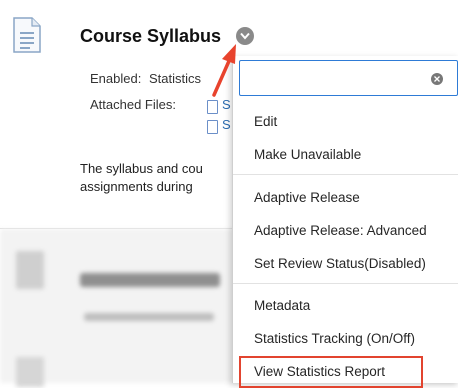  I want to click on menu-item-make-unavailable: Make Unavailable, so click(307, 154).